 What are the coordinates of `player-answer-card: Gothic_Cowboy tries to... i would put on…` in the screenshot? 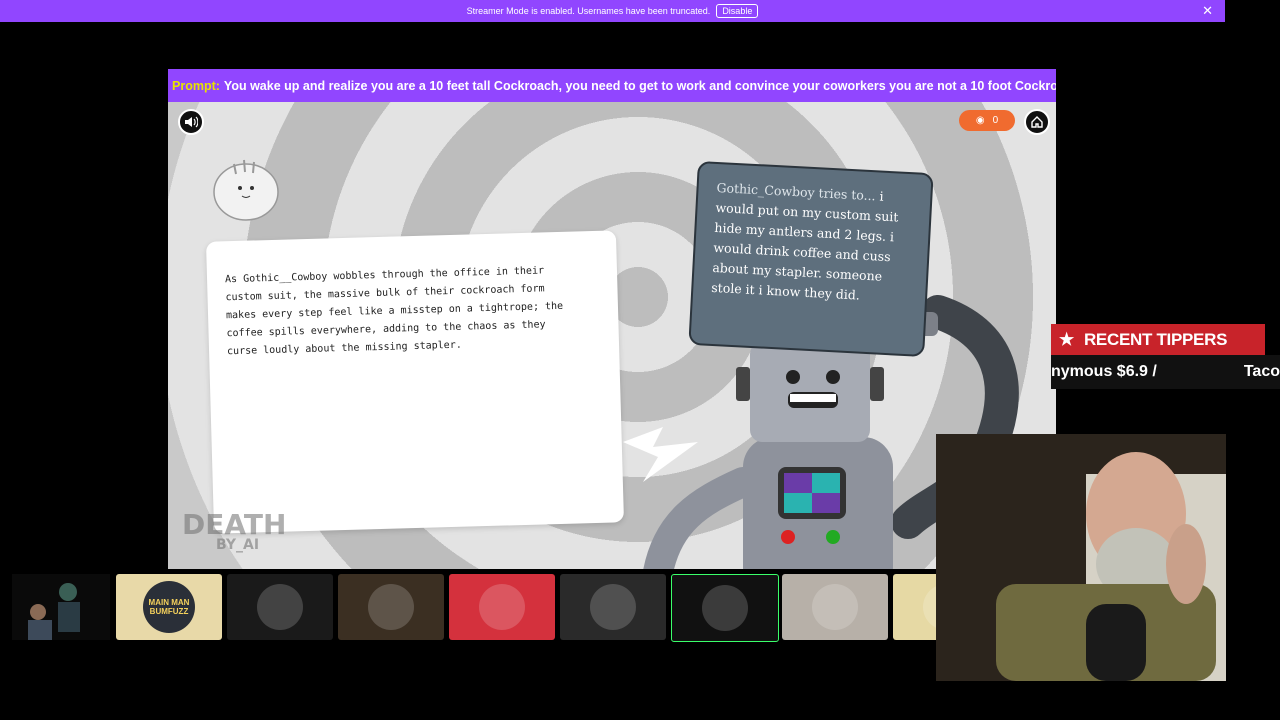 It's located at (811, 259).